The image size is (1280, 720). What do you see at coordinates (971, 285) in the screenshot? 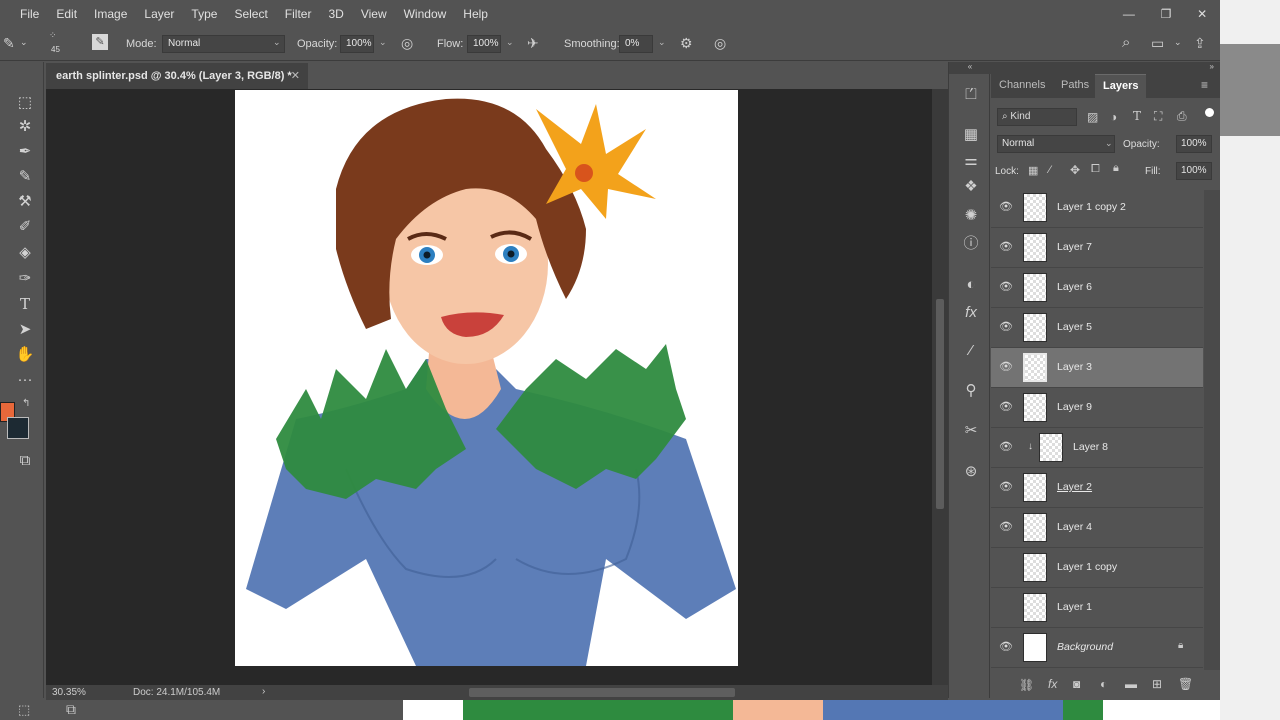
I see `adjustments-icon: ◐` at bounding box center [971, 285].